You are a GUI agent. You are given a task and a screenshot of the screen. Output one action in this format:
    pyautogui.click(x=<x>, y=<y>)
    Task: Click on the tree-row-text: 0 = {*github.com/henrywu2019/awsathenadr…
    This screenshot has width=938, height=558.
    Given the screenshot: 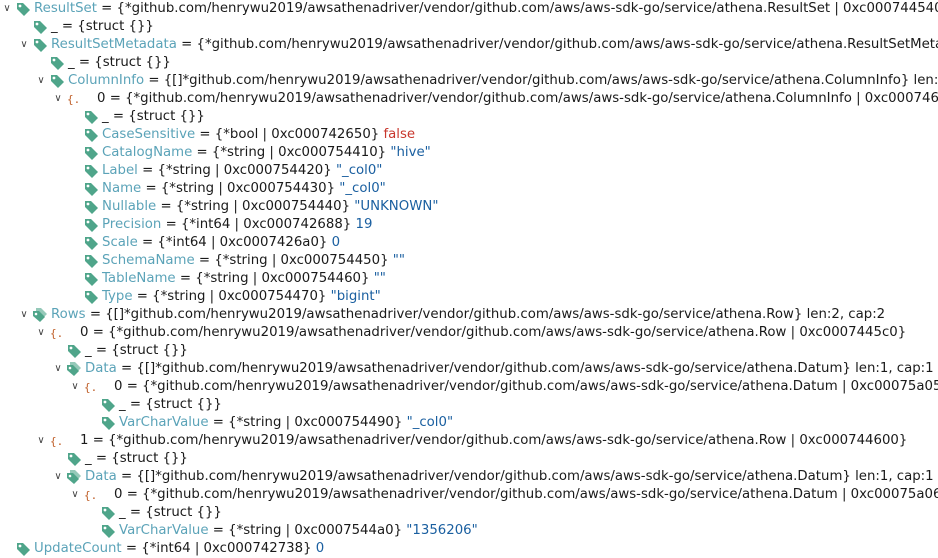 What is the action you would take?
    pyautogui.click(x=517, y=99)
    